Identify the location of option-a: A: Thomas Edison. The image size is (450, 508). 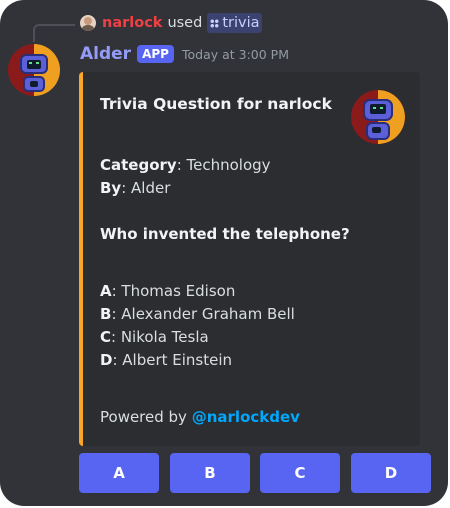
(167, 291).